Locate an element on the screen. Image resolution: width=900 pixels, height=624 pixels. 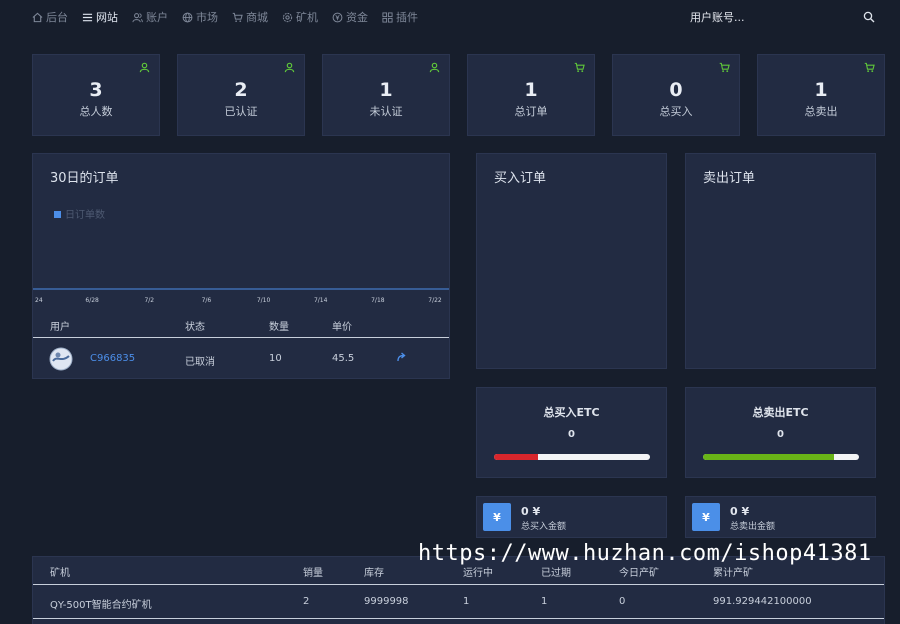
search-icon is located at coordinates (869, 17).